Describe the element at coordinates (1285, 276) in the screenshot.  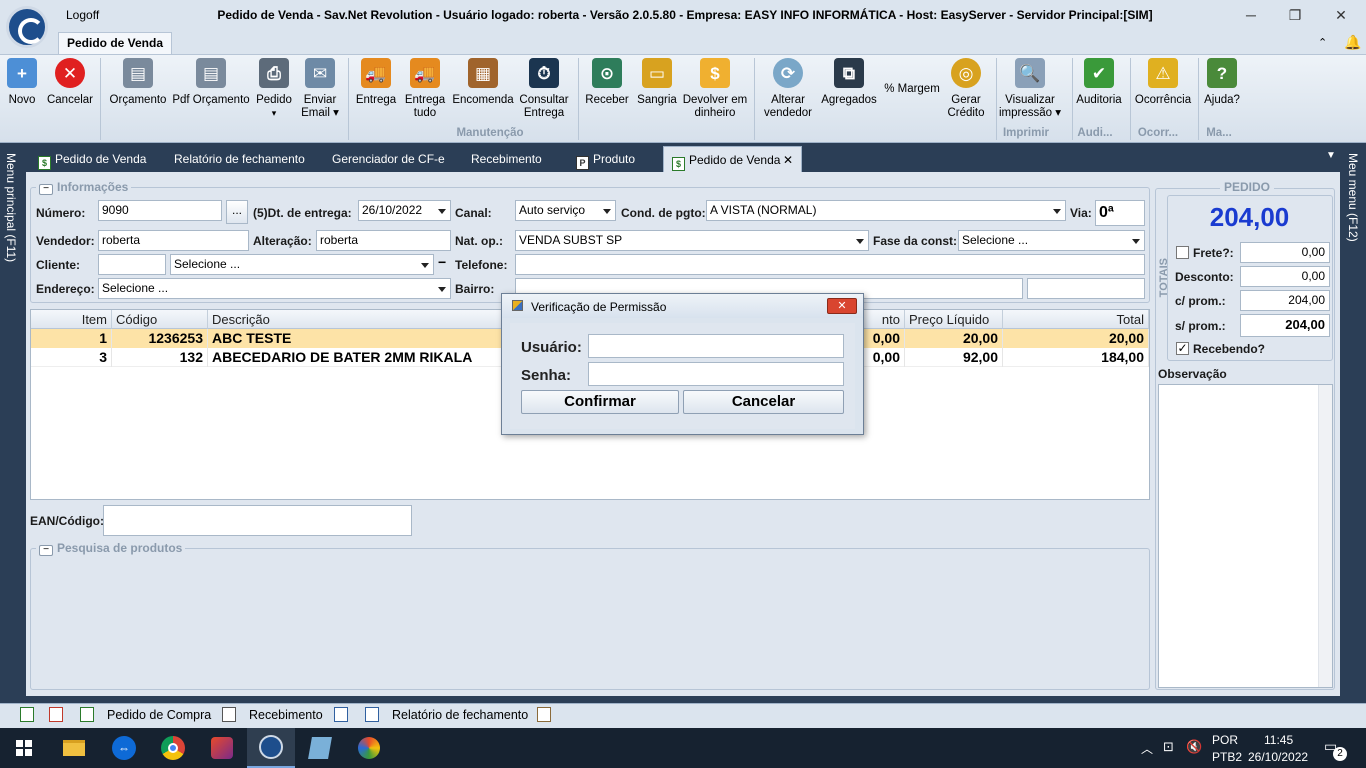
I see `desconto-input: 0,00` at that location.